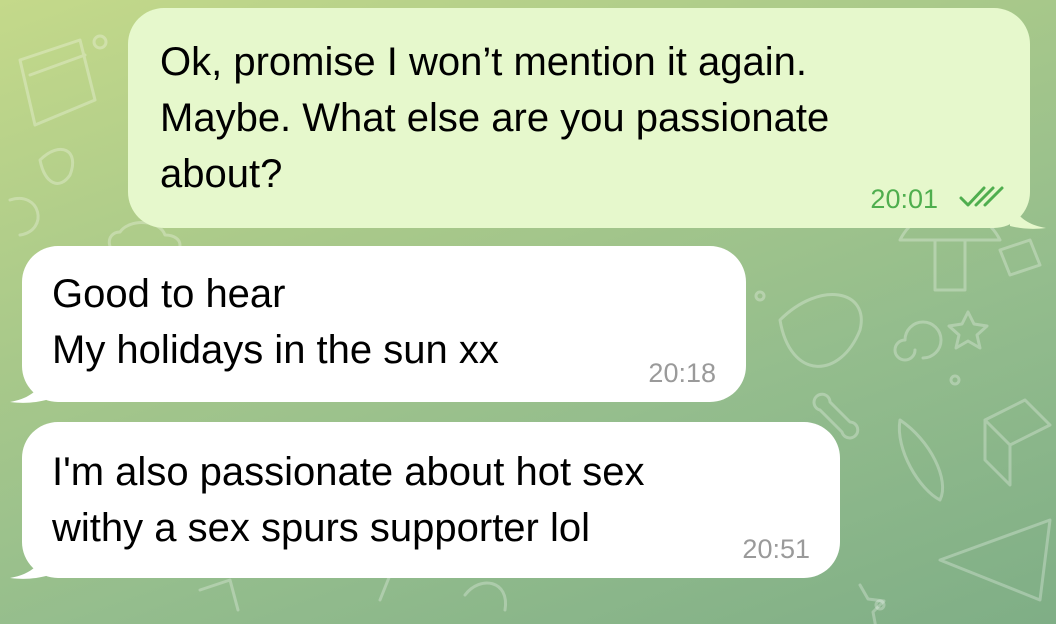  I want to click on popsicle-doodle, so click(295, 592).